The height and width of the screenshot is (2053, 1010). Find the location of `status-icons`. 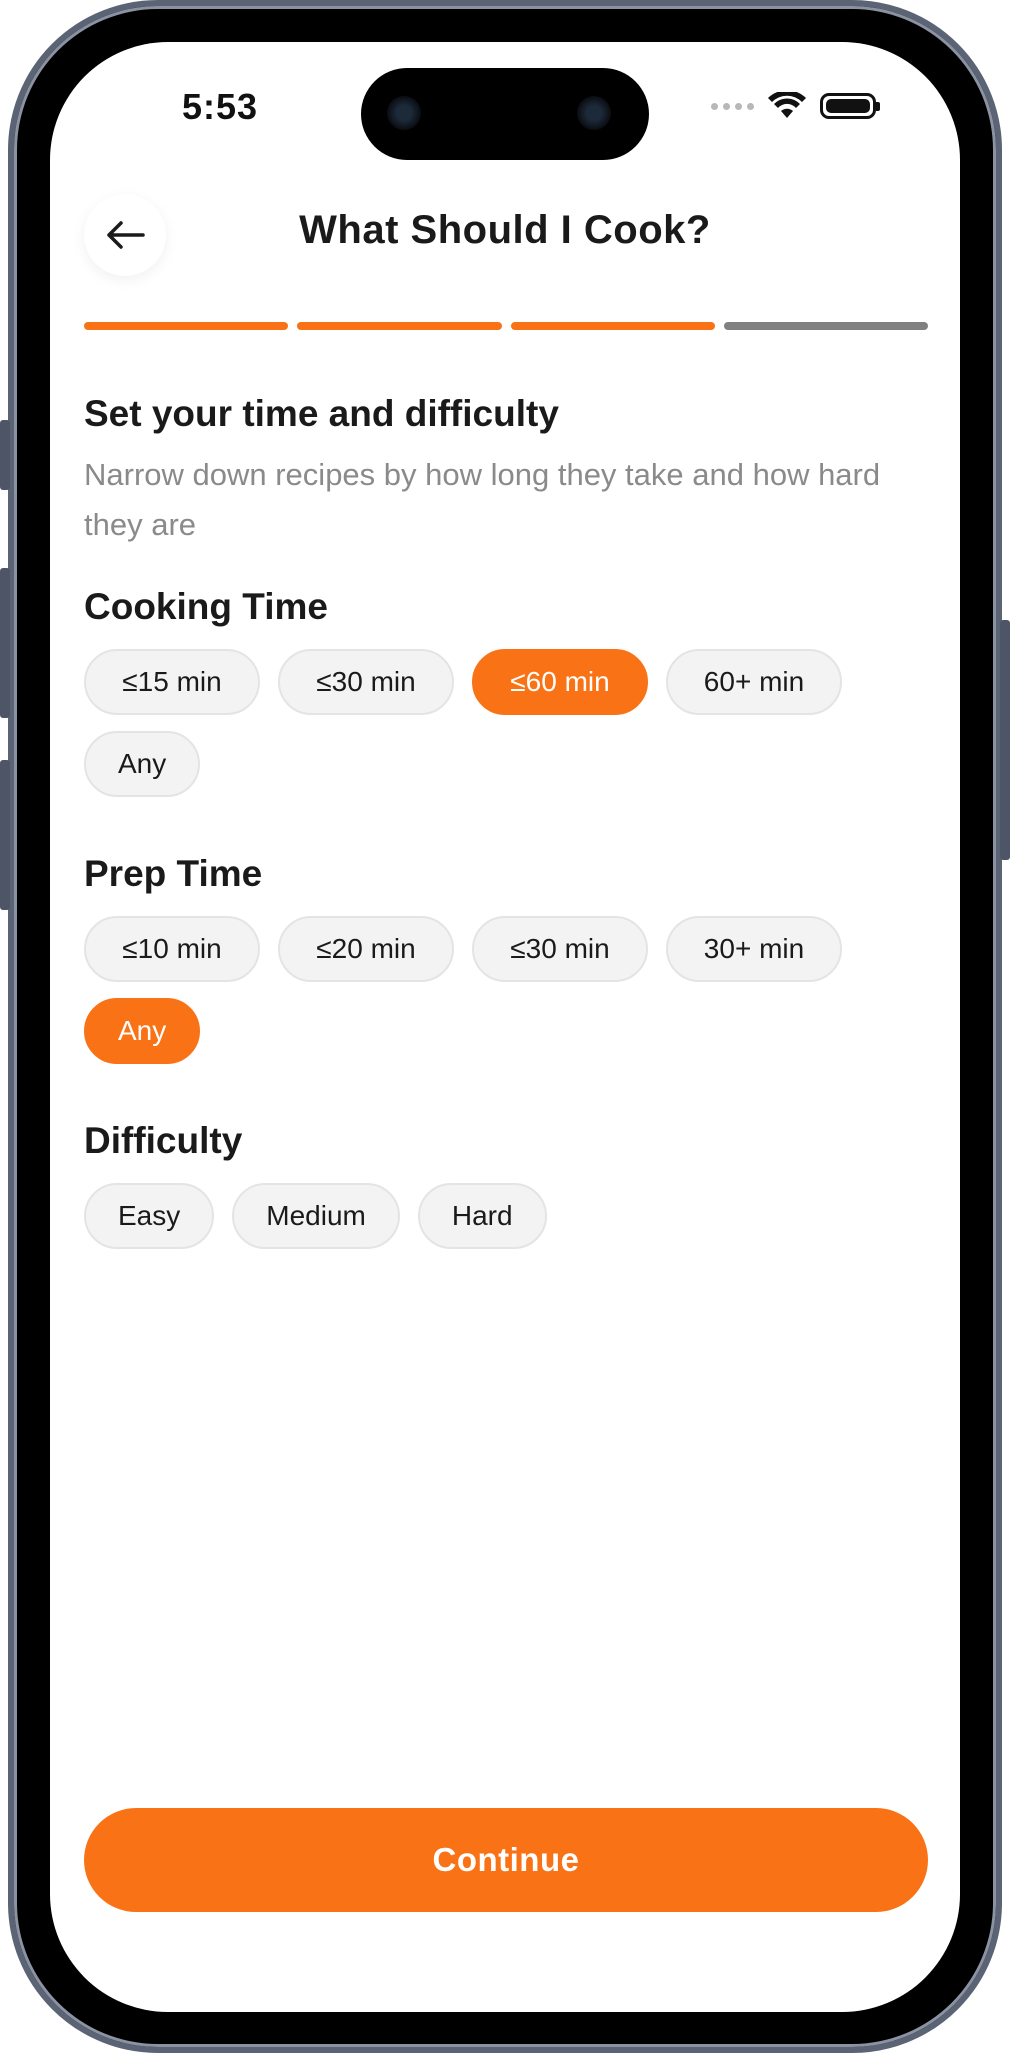

status-icons is located at coordinates (795, 106).